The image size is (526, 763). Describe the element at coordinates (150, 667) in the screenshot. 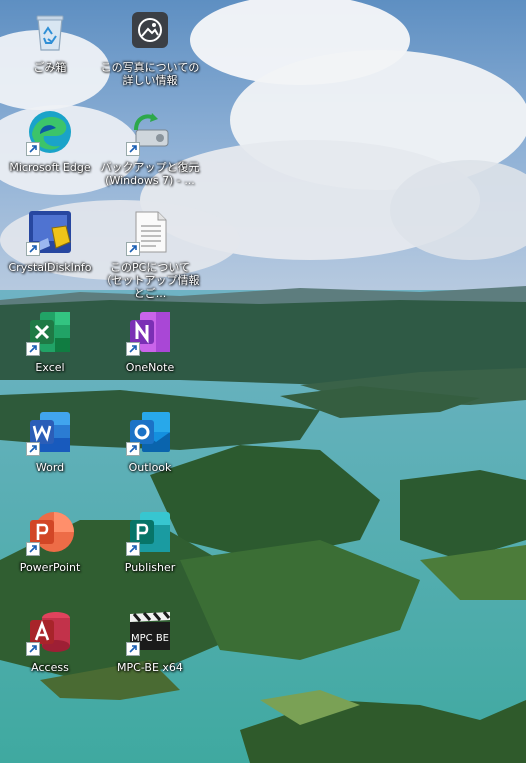

I see `desktop-icon-label: MPC-BE x64` at that location.